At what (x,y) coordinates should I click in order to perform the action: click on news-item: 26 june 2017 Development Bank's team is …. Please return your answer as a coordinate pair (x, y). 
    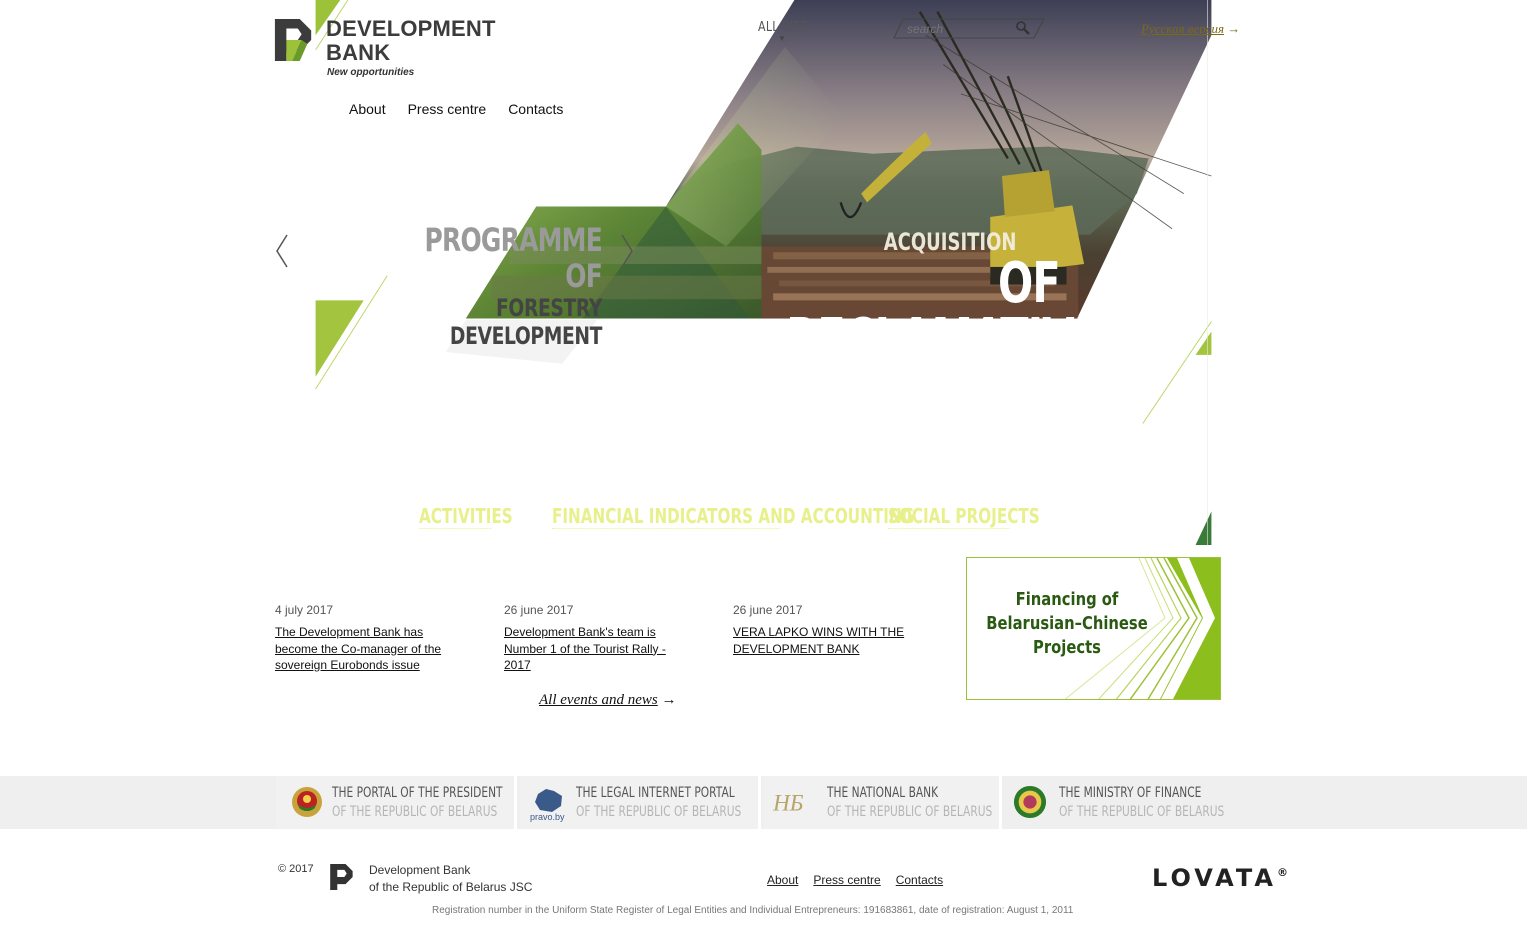
    Looking at the image, I should click on (604, 638).